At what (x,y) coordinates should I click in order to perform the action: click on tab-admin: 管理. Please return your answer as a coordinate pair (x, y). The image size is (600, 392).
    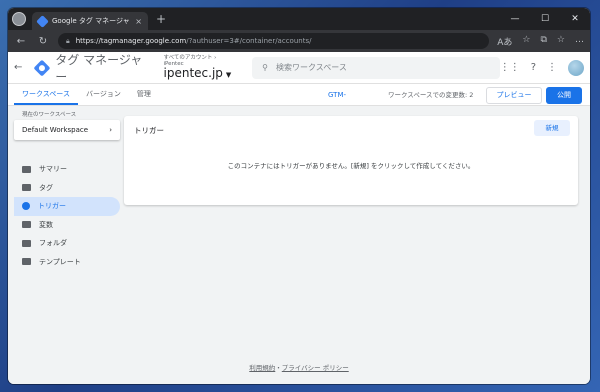
    Looking at the image, I should click on (144, 97).